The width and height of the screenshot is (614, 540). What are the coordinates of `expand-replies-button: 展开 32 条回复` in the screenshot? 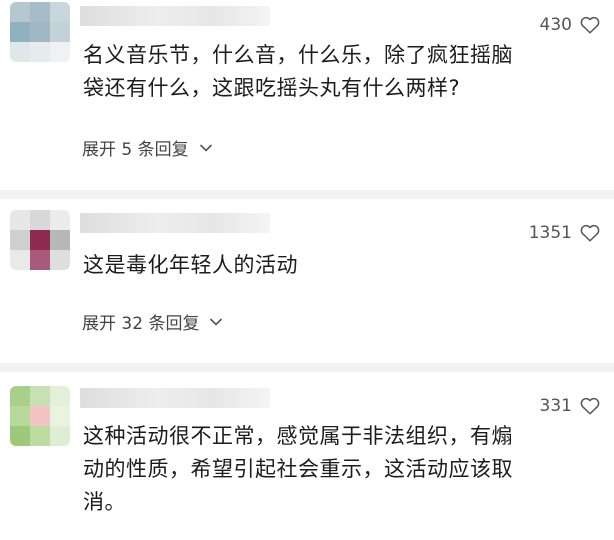 It's located at (152, 321).